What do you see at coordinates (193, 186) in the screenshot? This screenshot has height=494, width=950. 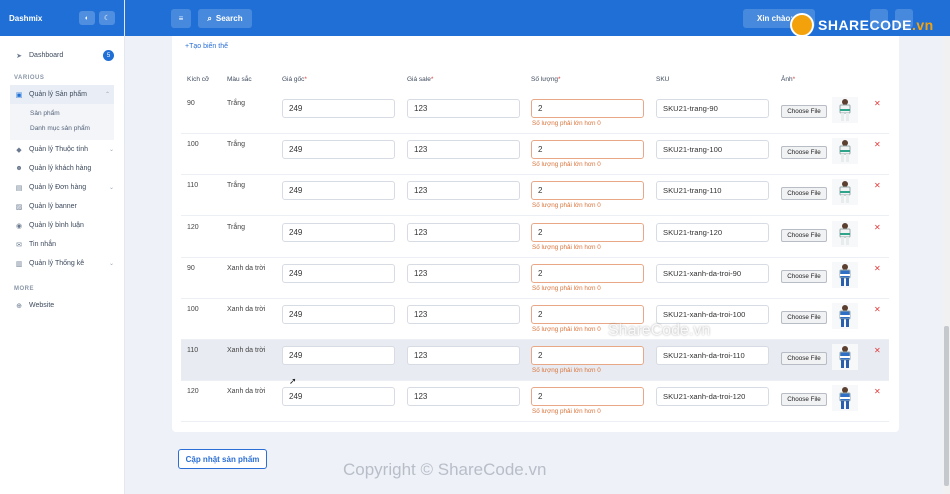 I see `cell-size: 110` at bounding box center [193, 186].